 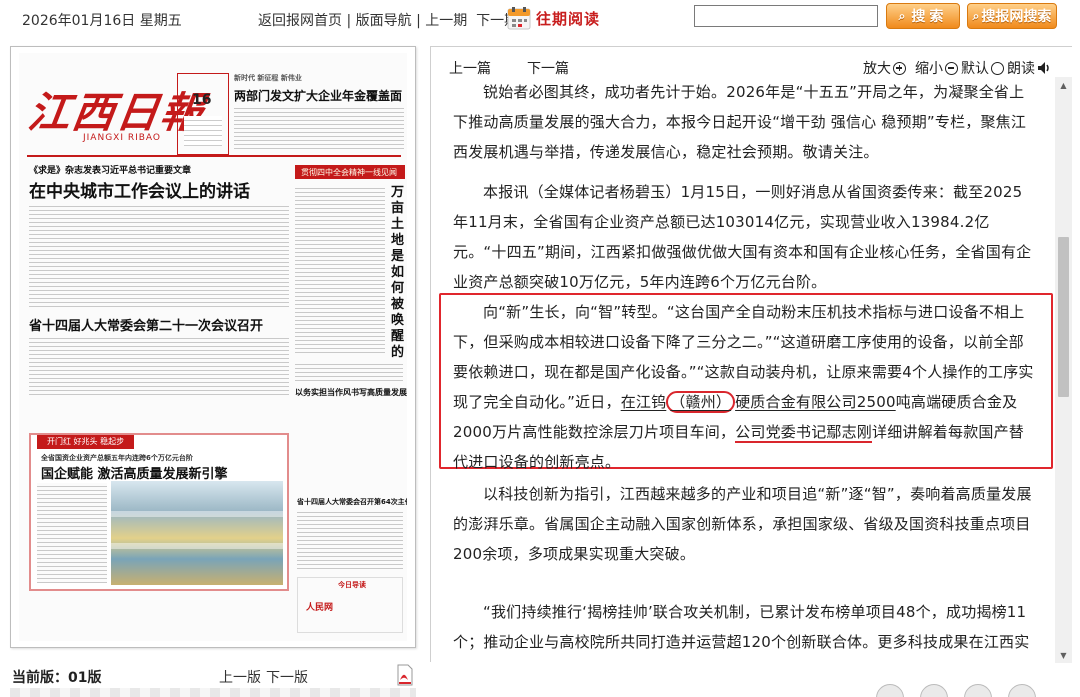 I want to click on underlined-person: 公司党委书记鄢志刚, so click(x=803, y=433).